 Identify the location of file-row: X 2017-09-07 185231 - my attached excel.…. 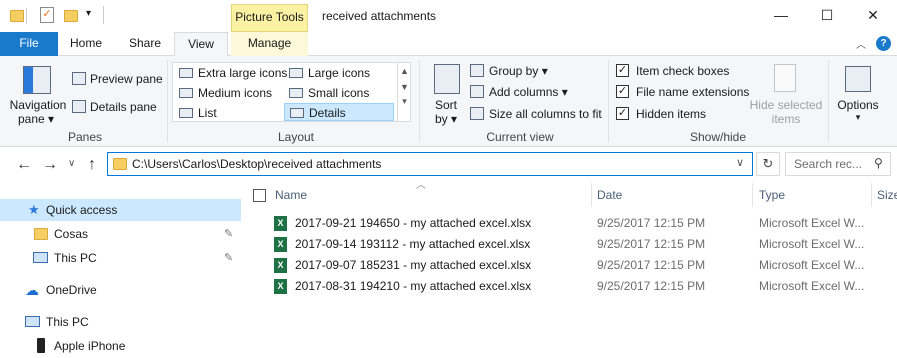
(572, 265).